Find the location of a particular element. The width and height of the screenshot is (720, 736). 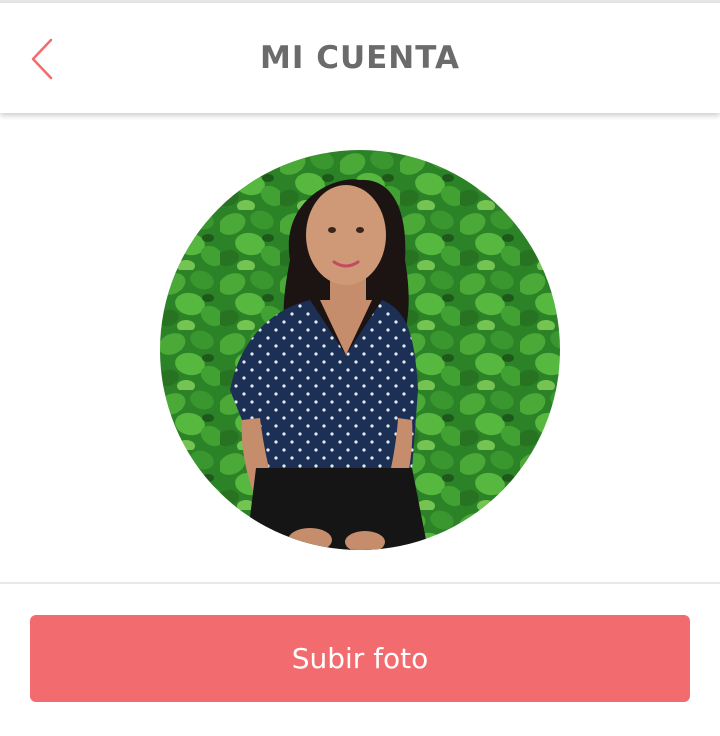

chevron-left-icon is located at coordinates (42, 59).